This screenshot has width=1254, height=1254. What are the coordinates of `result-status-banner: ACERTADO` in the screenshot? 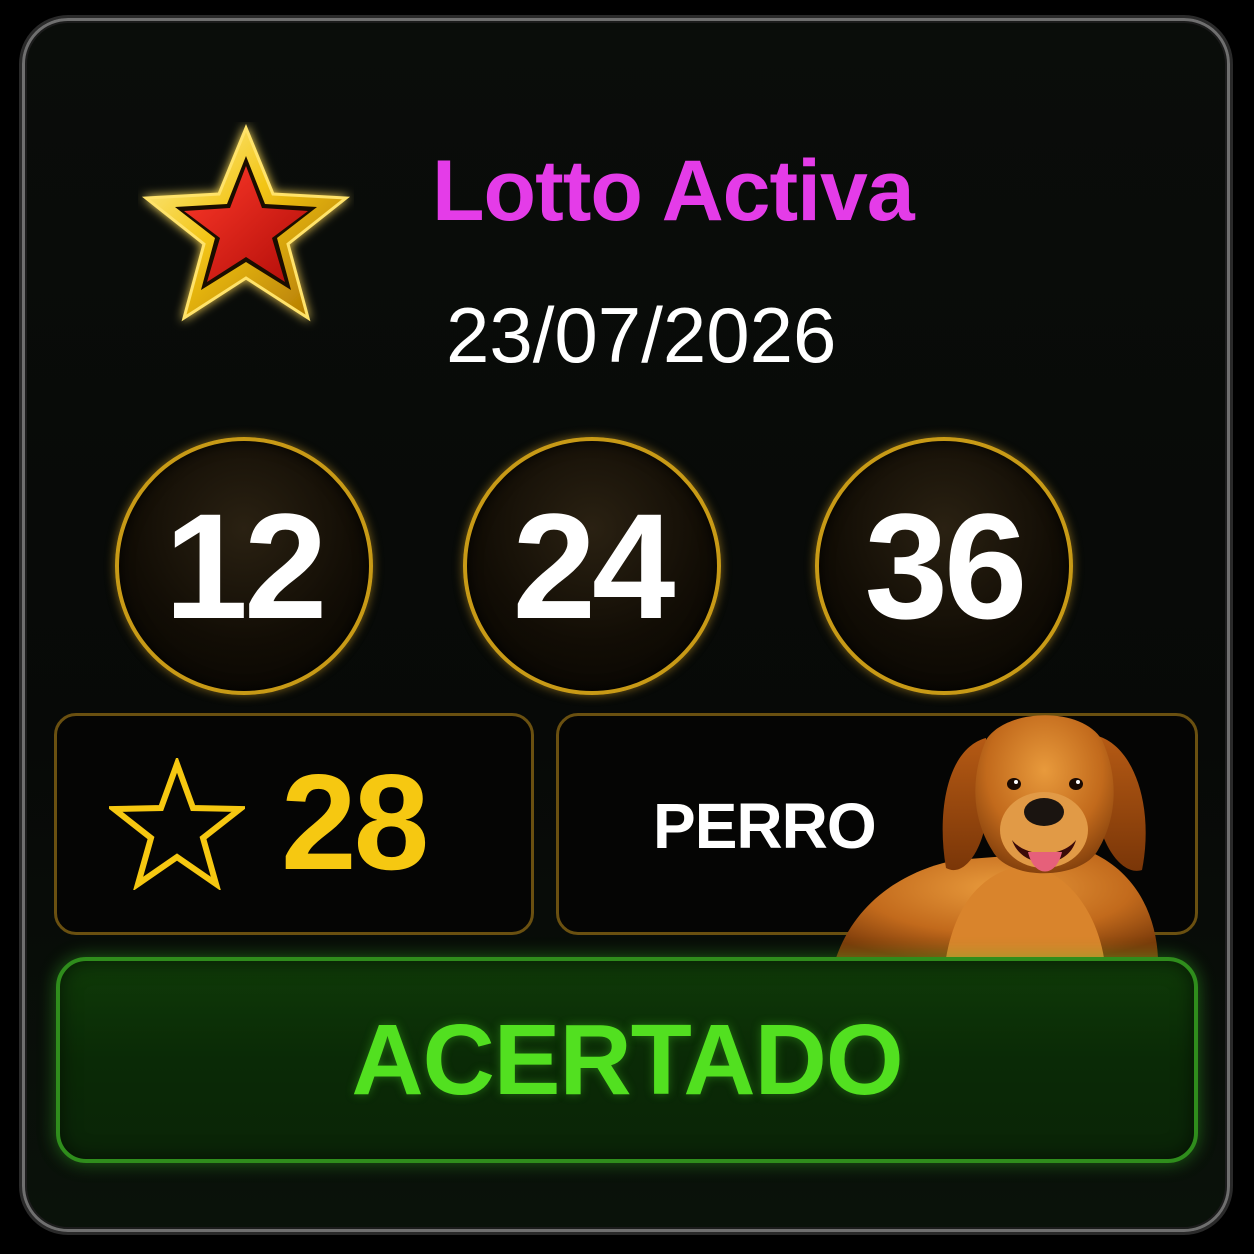 It's located at (627, 1060).